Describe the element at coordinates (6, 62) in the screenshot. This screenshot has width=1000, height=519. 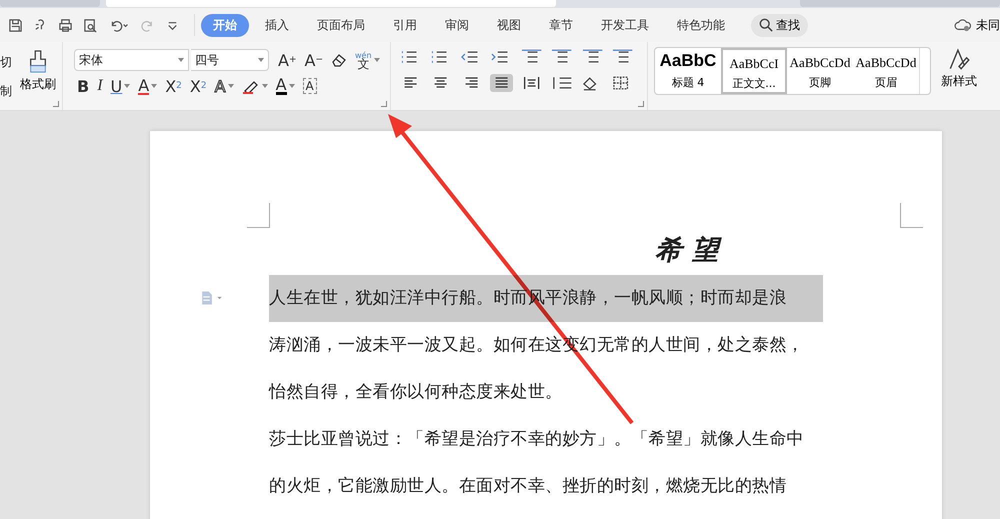
I see `clipboard-label: 切` at that location.